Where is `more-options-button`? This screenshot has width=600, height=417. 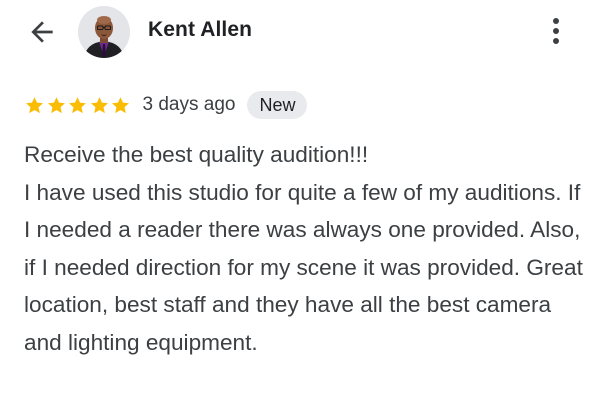 more-options-button is located at coordinates (556, 31).